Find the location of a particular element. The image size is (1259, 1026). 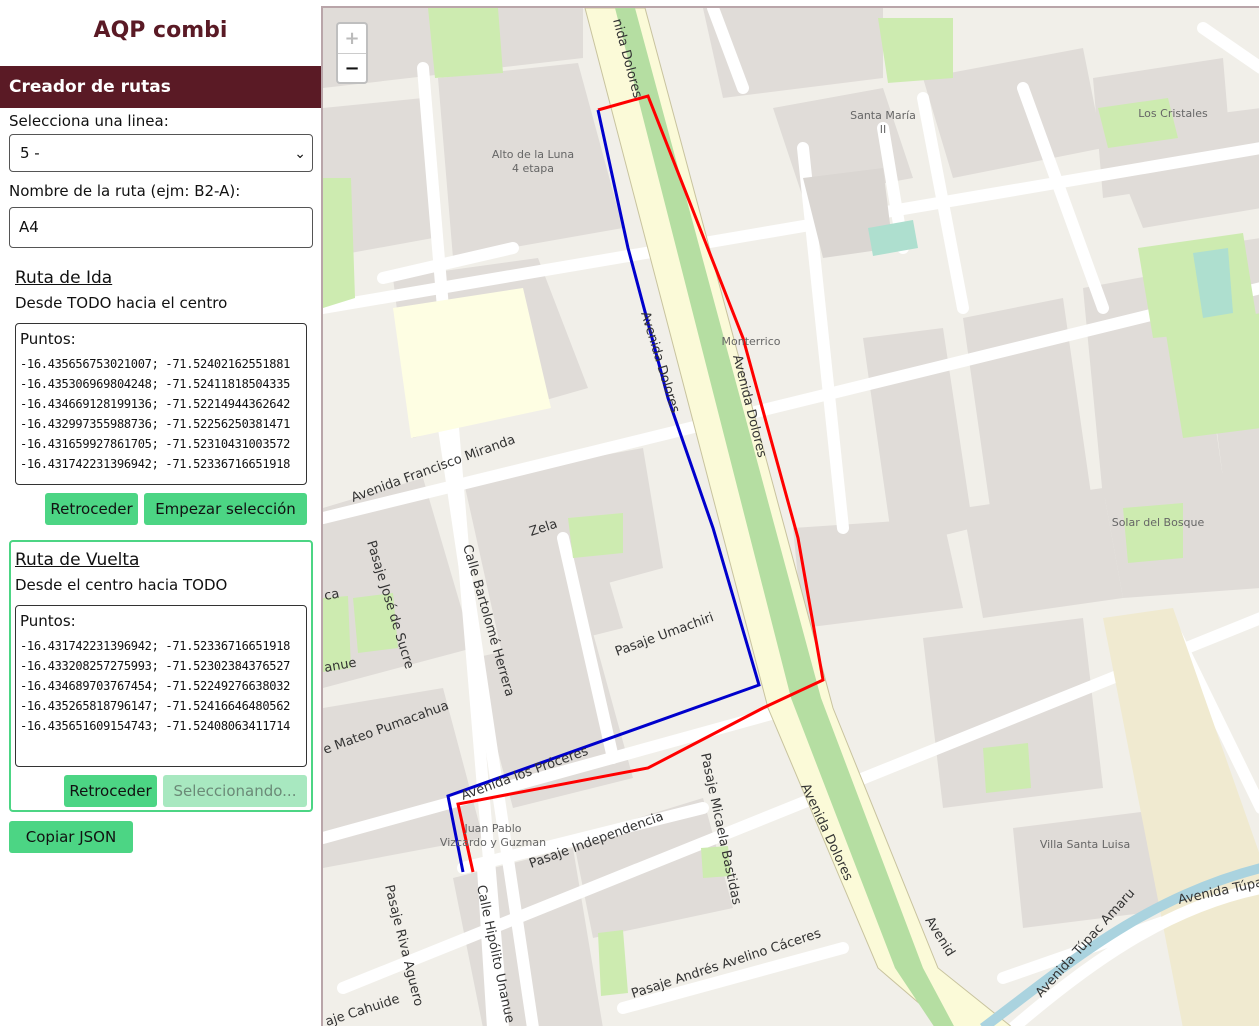

map-place-label: Juan Pablo is located at coordinates (492, 828).